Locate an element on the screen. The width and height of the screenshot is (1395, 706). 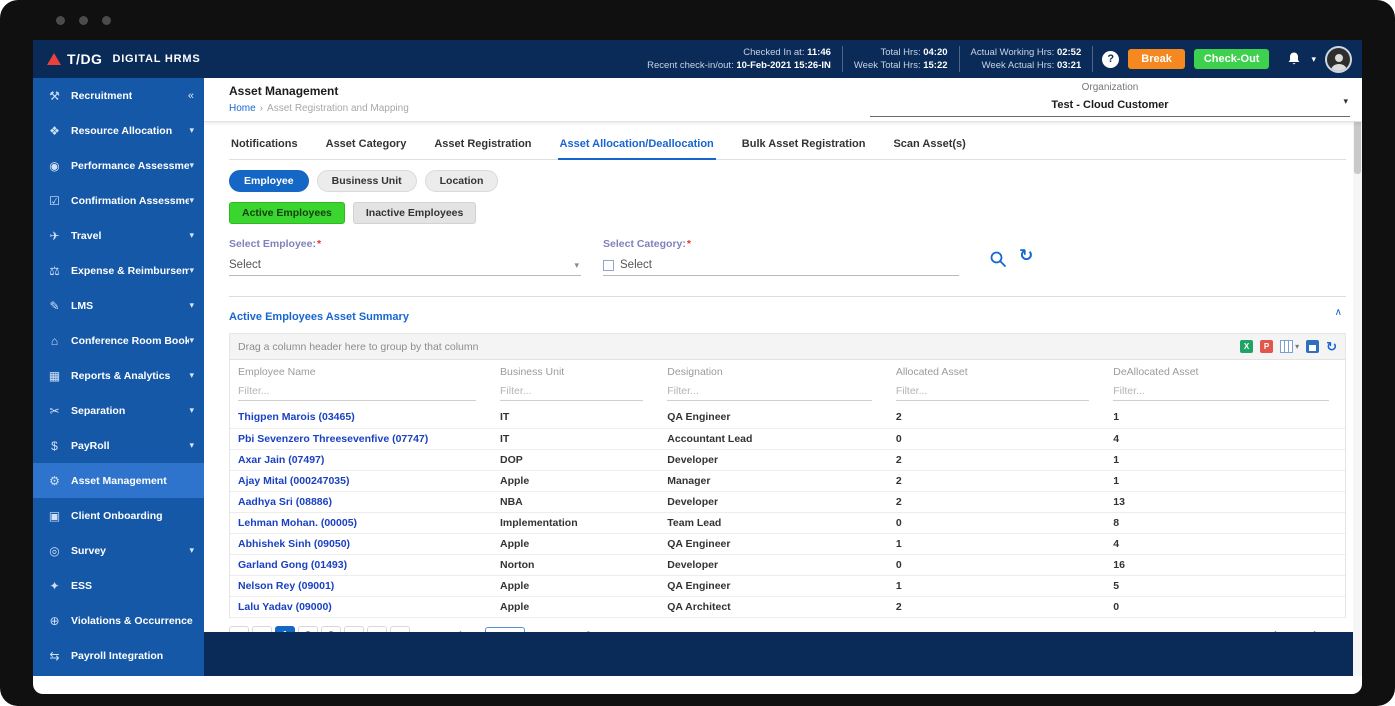
employee-name-link: Nelson Rey (09001) is located at coordinates (361, 586).